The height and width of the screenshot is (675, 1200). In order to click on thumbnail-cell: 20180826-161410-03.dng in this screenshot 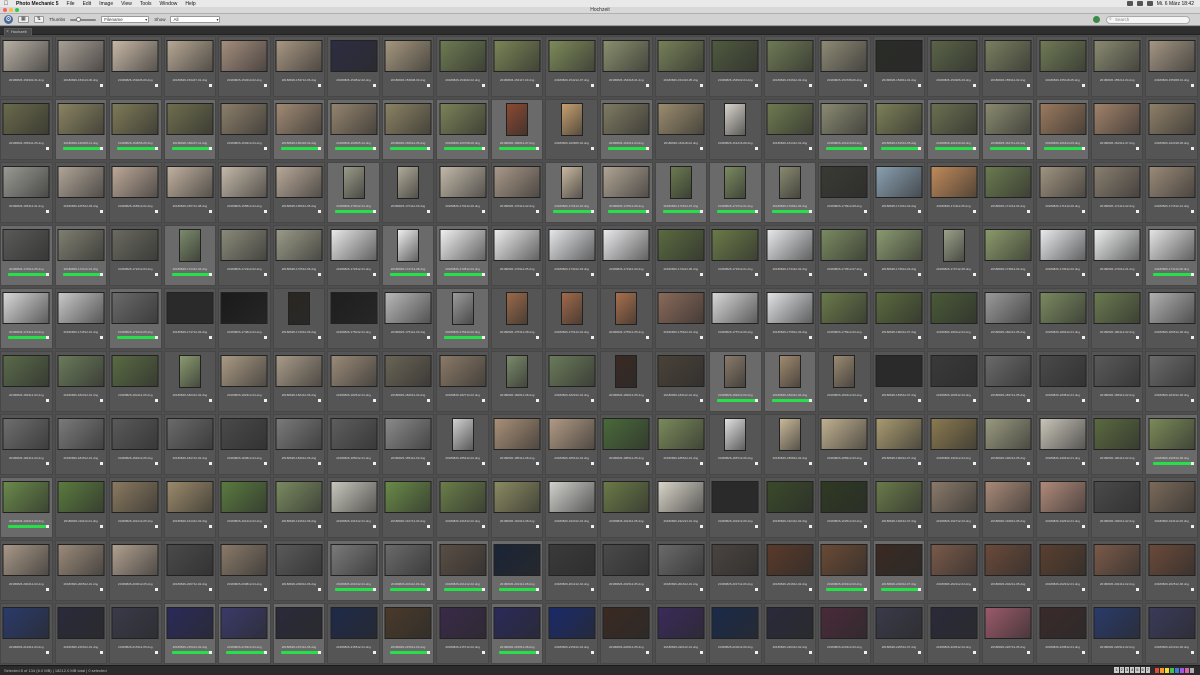, I will do `click(844, 129)`.